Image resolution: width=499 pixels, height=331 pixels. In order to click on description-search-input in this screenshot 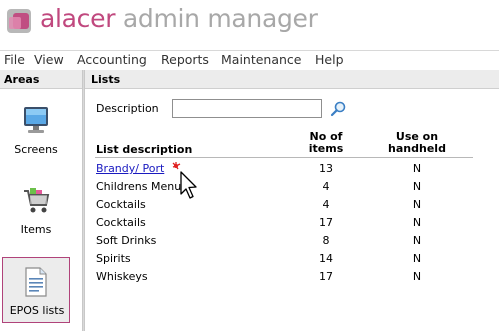, I will do `click(247, 108)`.